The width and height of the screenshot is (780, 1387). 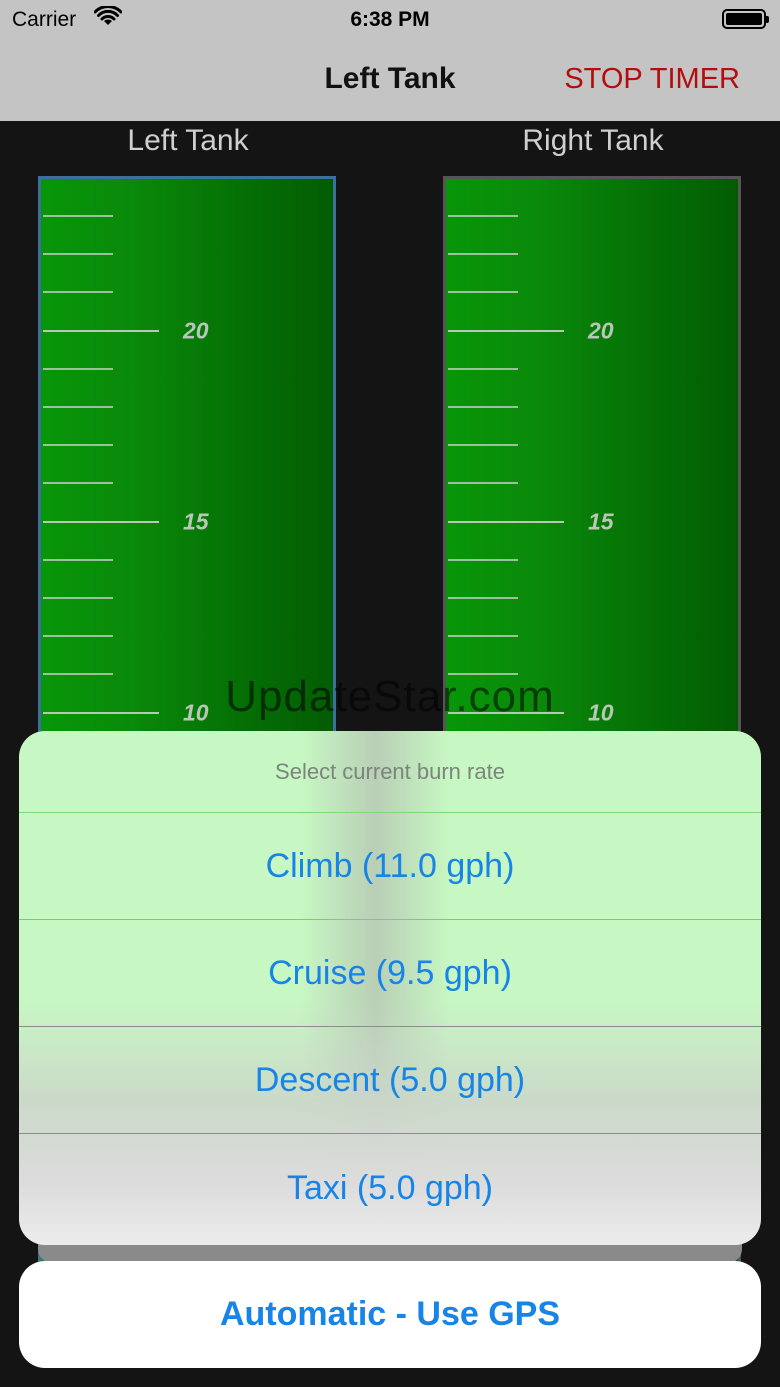 I want to click on stop-timer-button: STOP TIMER, so click(x=652, y=79).